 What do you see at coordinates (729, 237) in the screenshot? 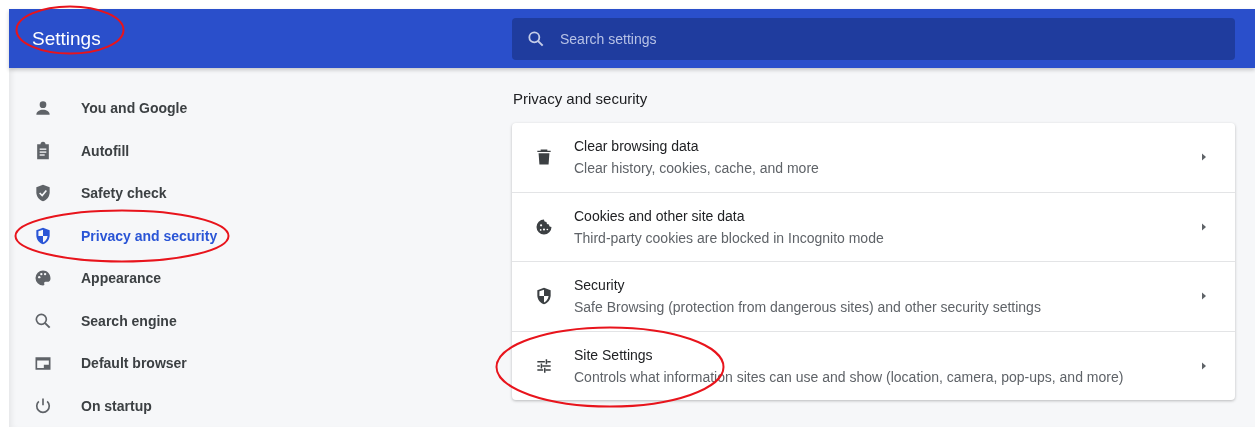
I see `row-subtitle: Third-party cookies are blocked in Incognito mode` at bounding box center [729, 237].